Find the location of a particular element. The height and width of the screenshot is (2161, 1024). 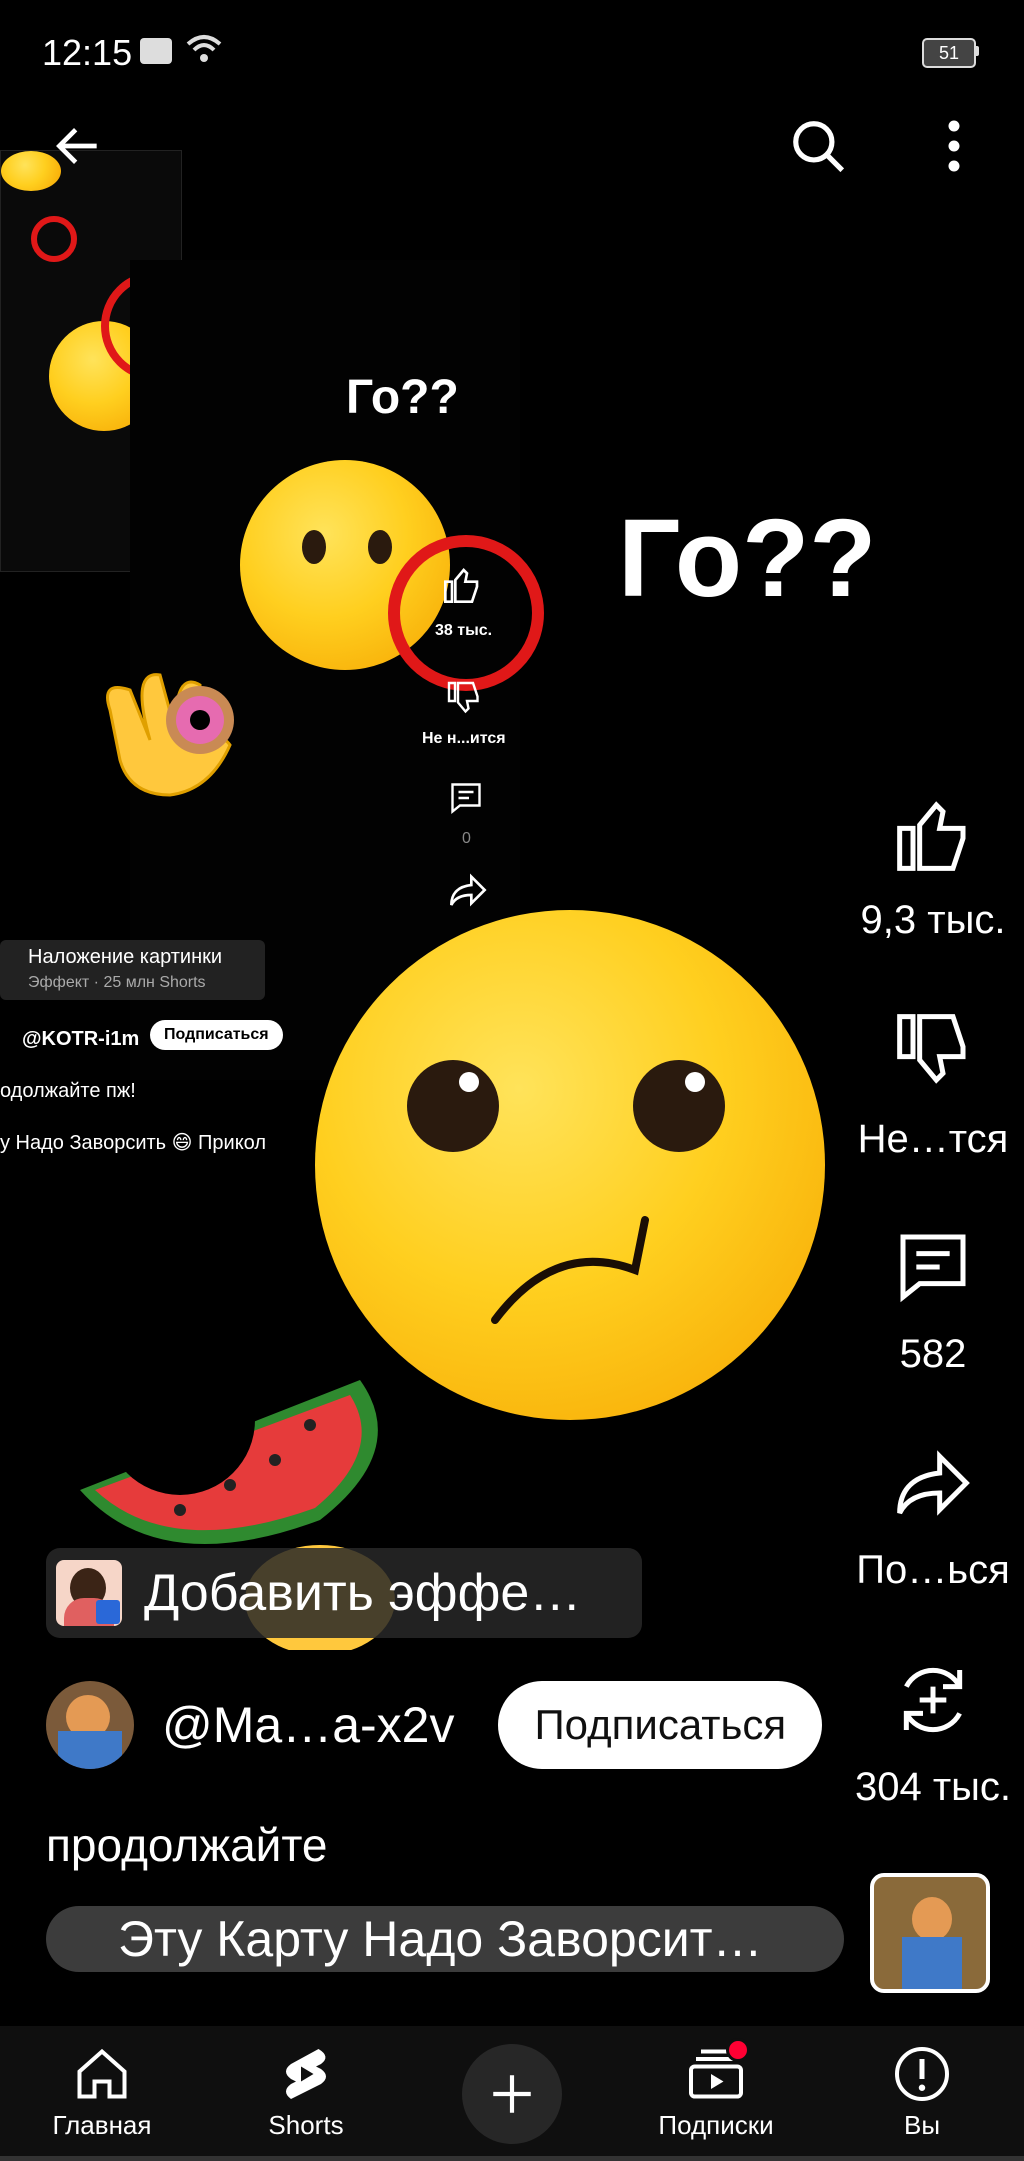

thumbs-up-icon is located at coordinates (931, 836).